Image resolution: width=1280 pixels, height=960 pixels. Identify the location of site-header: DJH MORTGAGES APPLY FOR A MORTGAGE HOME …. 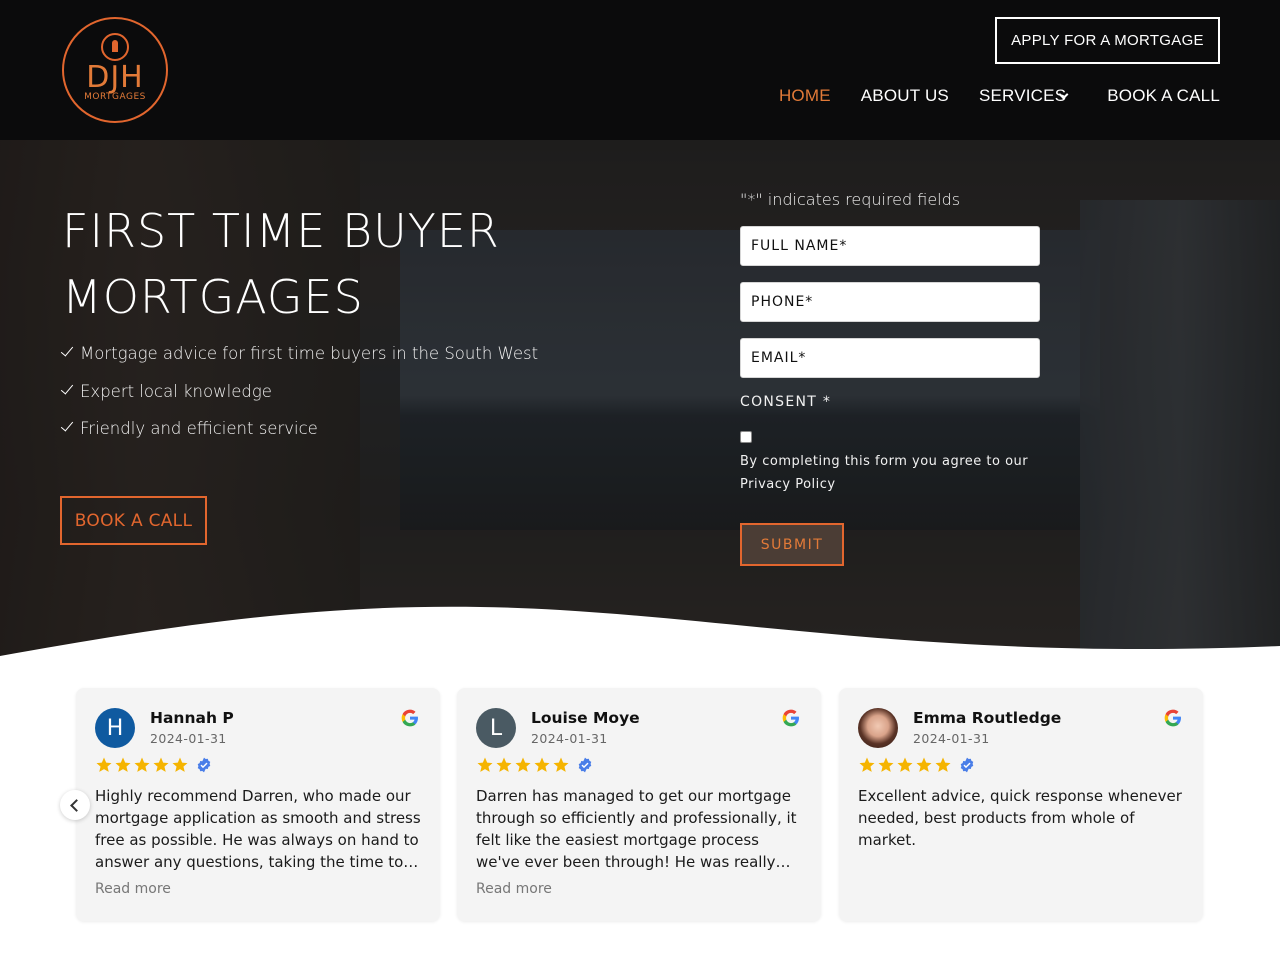
(640, 70).